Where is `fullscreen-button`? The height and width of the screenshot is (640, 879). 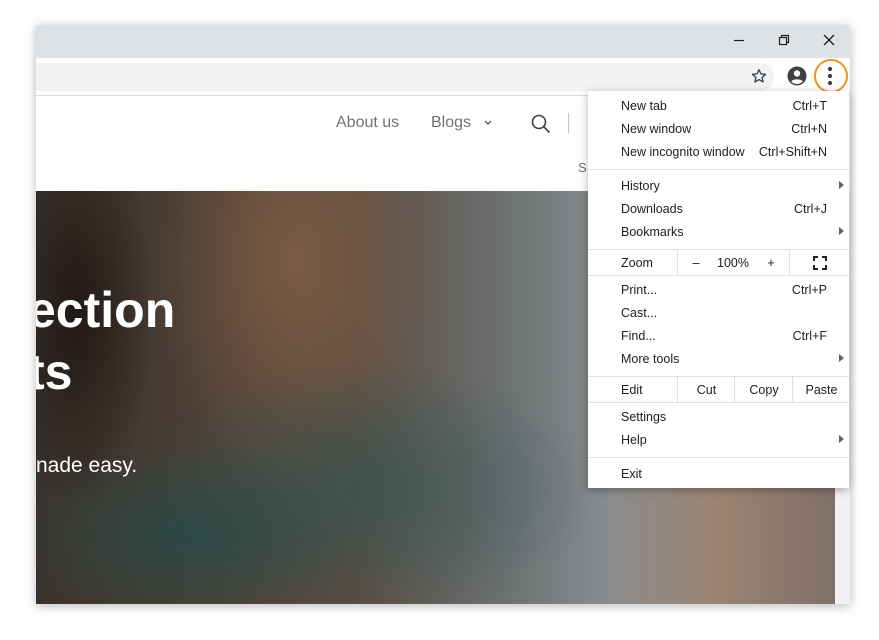 fullscreen-button is located at coordinates (819, 262).